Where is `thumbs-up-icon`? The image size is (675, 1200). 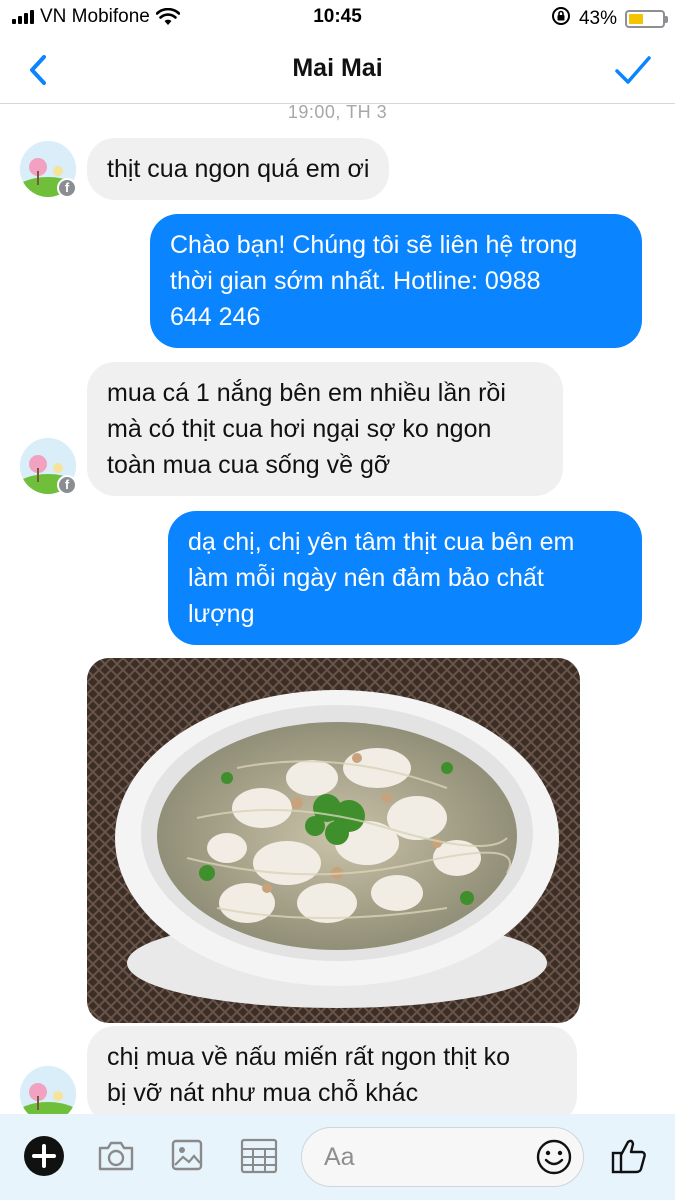
thumbs-up-icon is located at coordinates (629, 1158).